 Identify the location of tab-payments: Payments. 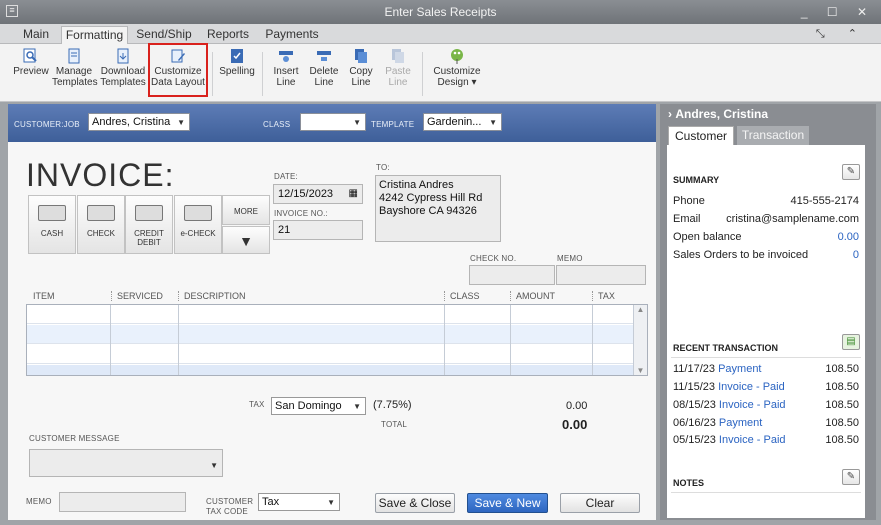
(292, 35).